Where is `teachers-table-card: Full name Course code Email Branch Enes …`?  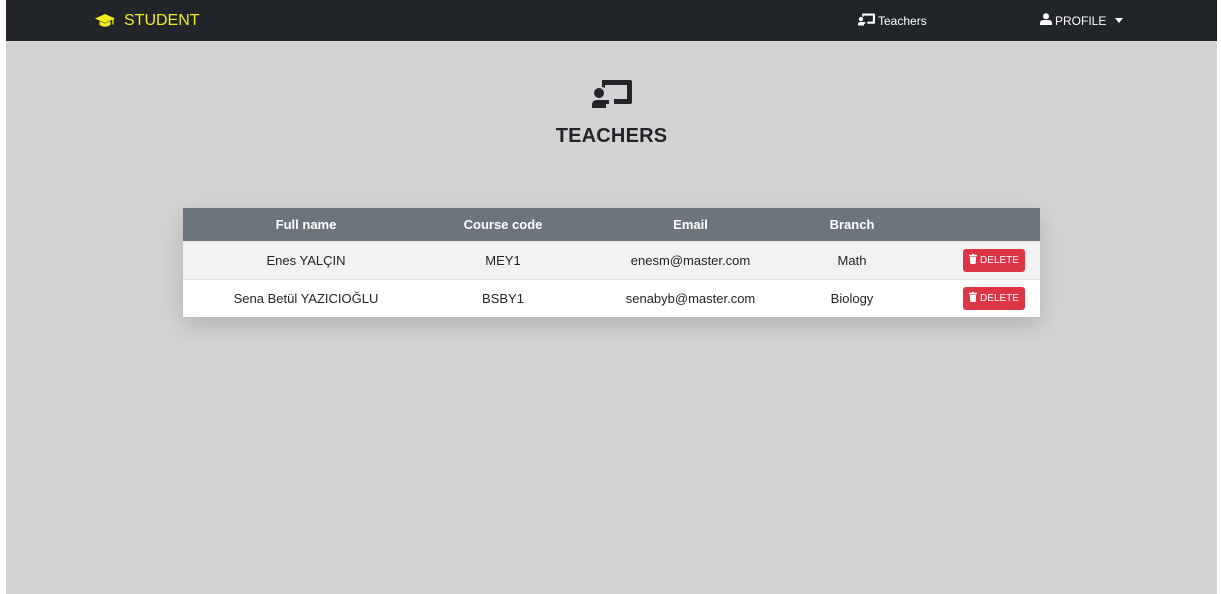 teachers-table-card: Full name Course code Email Branch Enes … is located at coordinates (611, 262).